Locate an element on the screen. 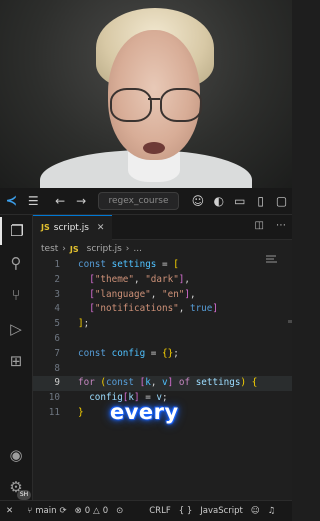 The width and height of the screenshot is (320, 521). breadcrumb-file: script.js is located at coordinates (104, 249).